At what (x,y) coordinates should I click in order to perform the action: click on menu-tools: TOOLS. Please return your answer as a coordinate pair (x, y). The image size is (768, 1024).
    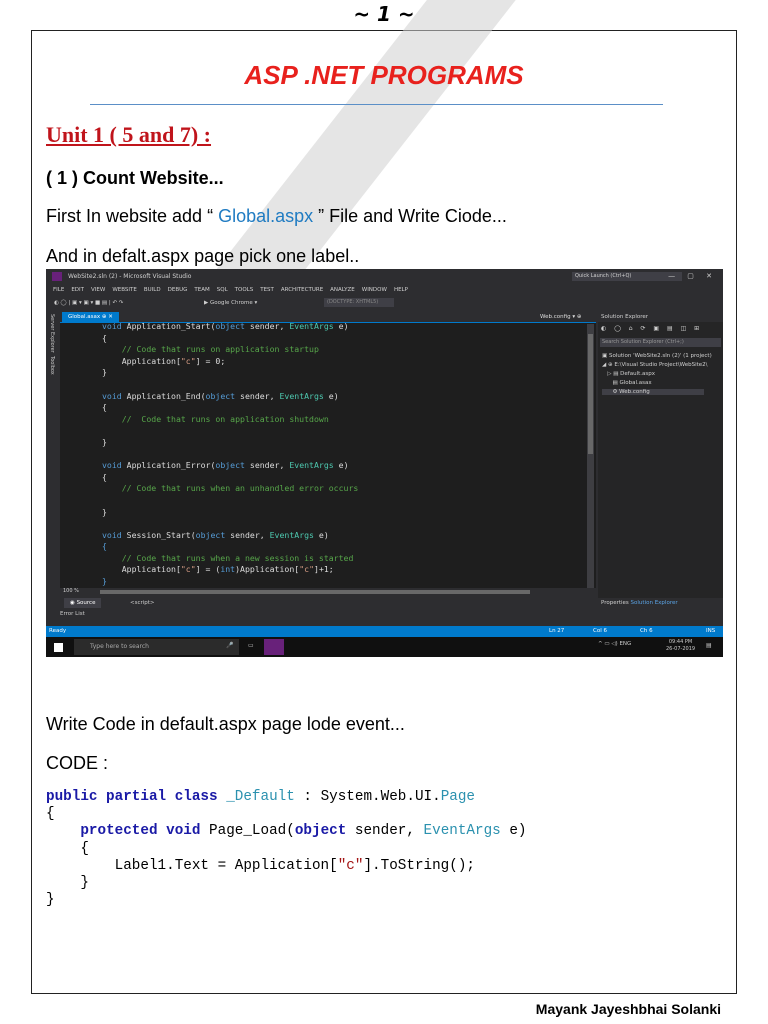
    Looking at the image, I should click on (244, 290).